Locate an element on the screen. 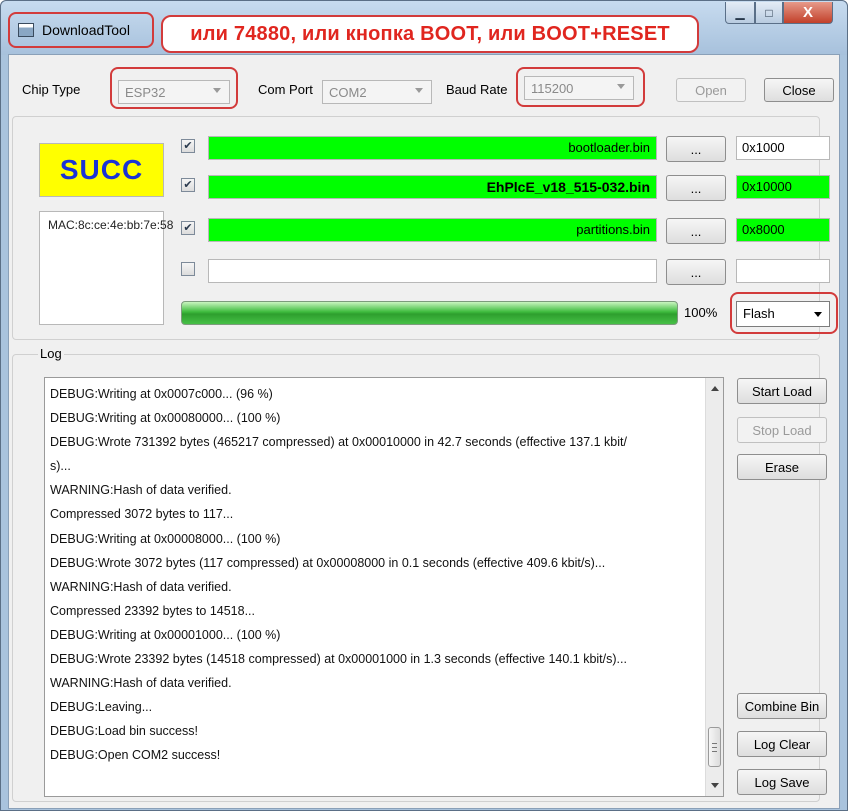  file-4-checkbox is located at coordinates (188, 269).